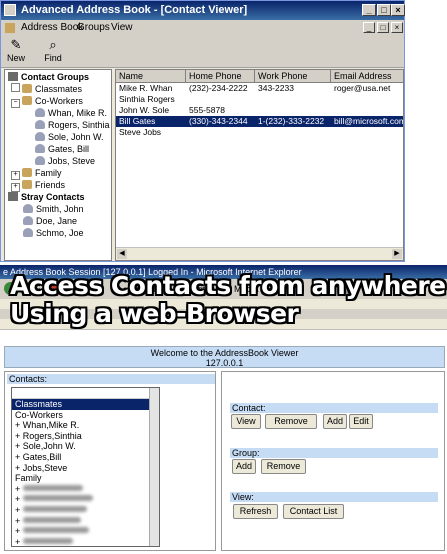 The image size is (447, 554). What do you see at coordinates (62, 149) in the screenshot?
I see `tree-member: Gates, Bill` at bounding box center [62, 149].